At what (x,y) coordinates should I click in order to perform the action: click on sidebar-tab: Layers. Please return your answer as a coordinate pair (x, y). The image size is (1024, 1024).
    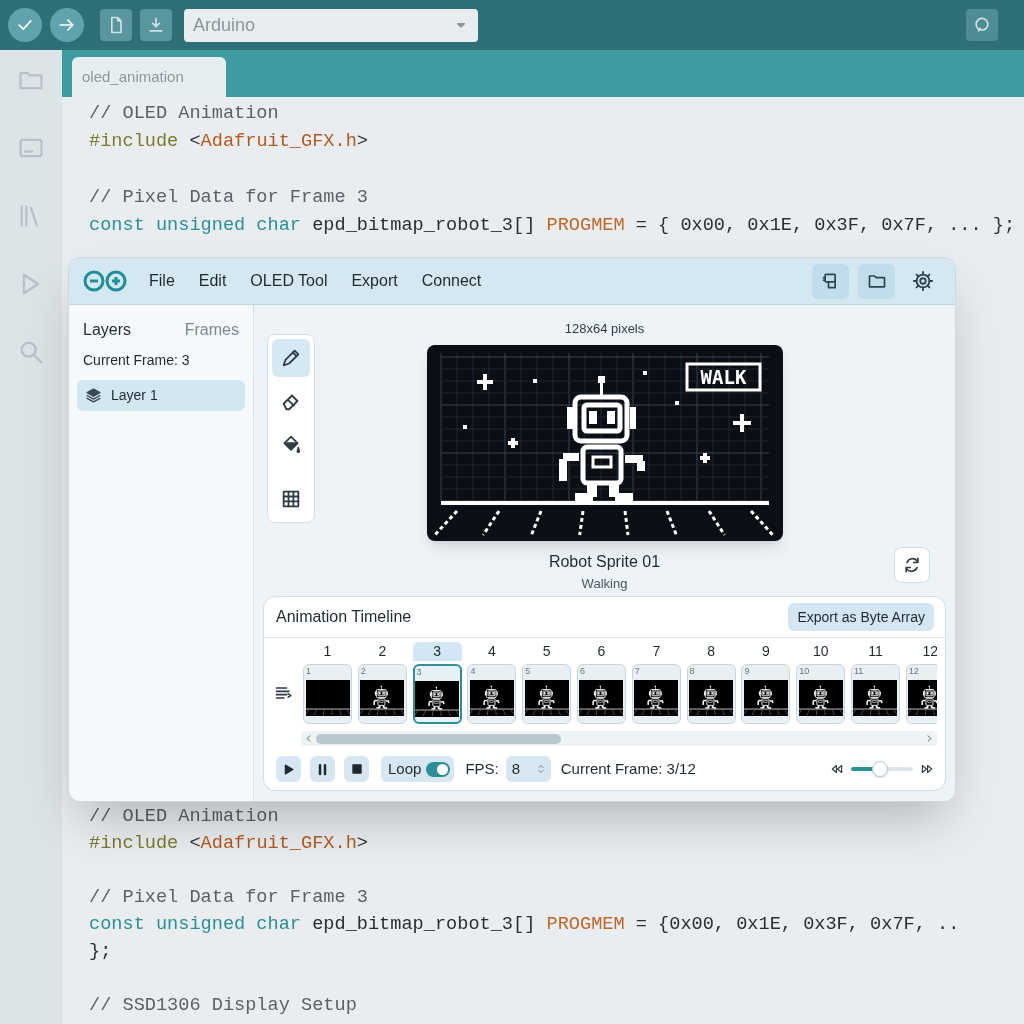
    Looking at the image, I should click on (107, 330).